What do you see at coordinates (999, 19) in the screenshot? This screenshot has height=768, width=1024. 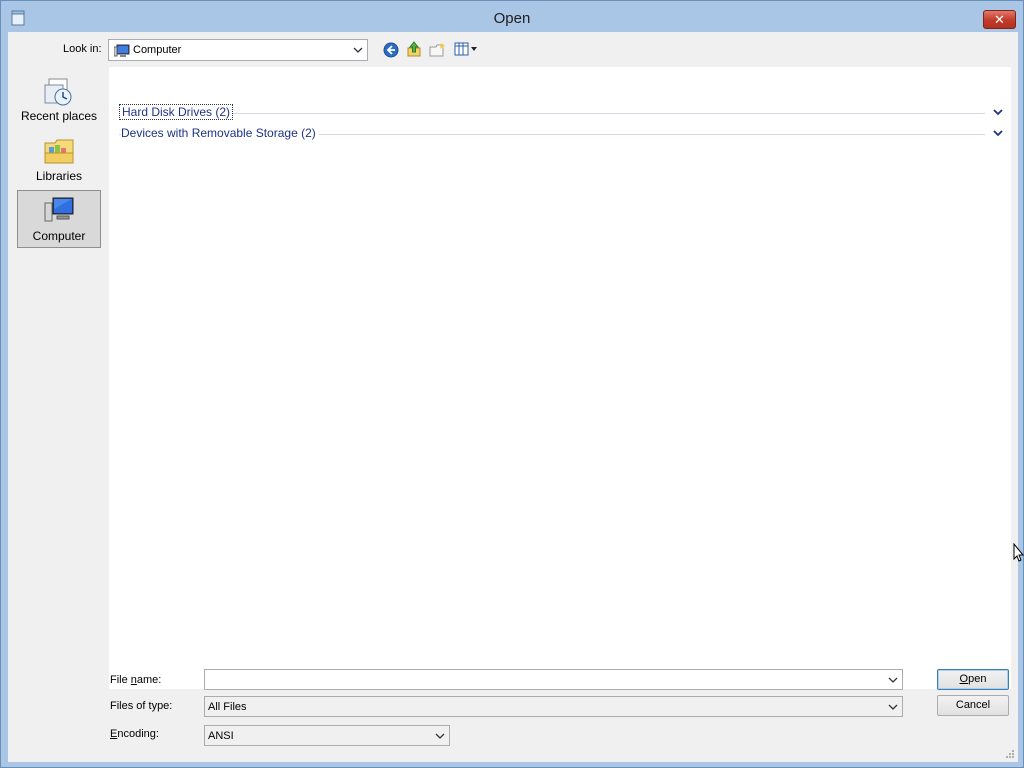 I see `close-button: ✕` at bounding box center [999, 19].